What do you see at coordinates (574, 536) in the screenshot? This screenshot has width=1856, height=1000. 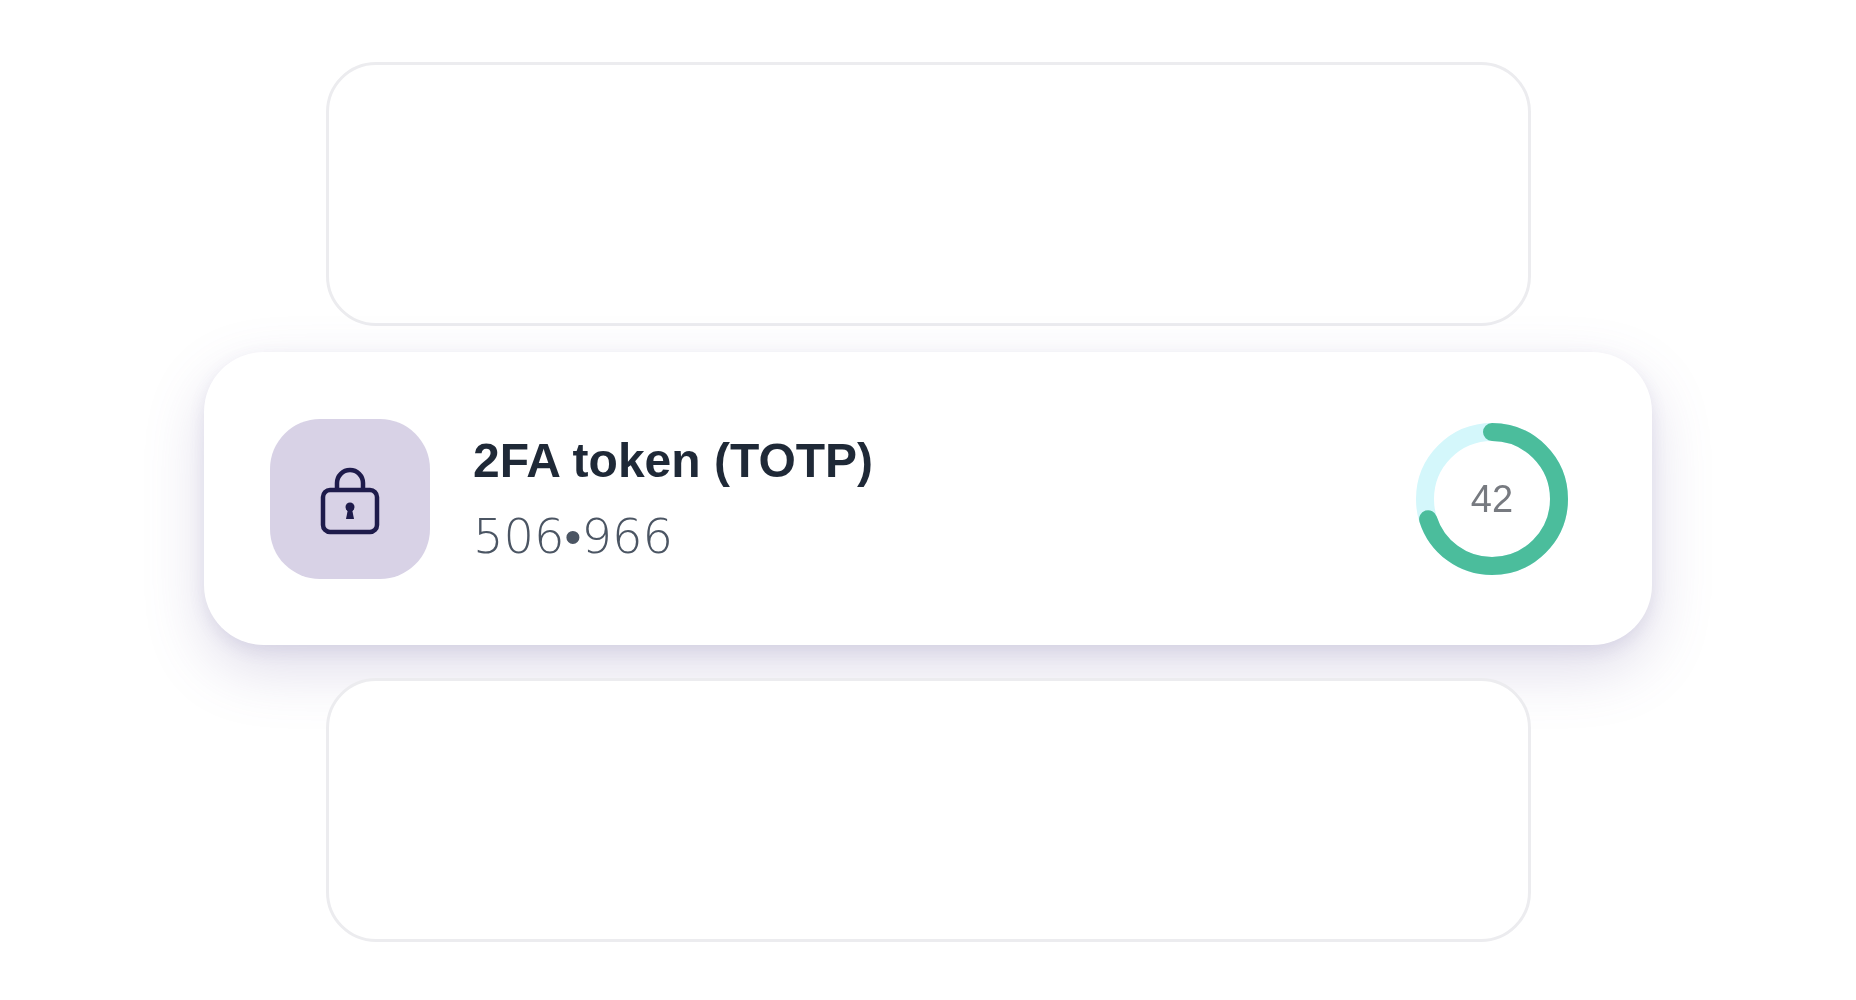 I see `token-code: 506•966` at bounding box center [574, 536].